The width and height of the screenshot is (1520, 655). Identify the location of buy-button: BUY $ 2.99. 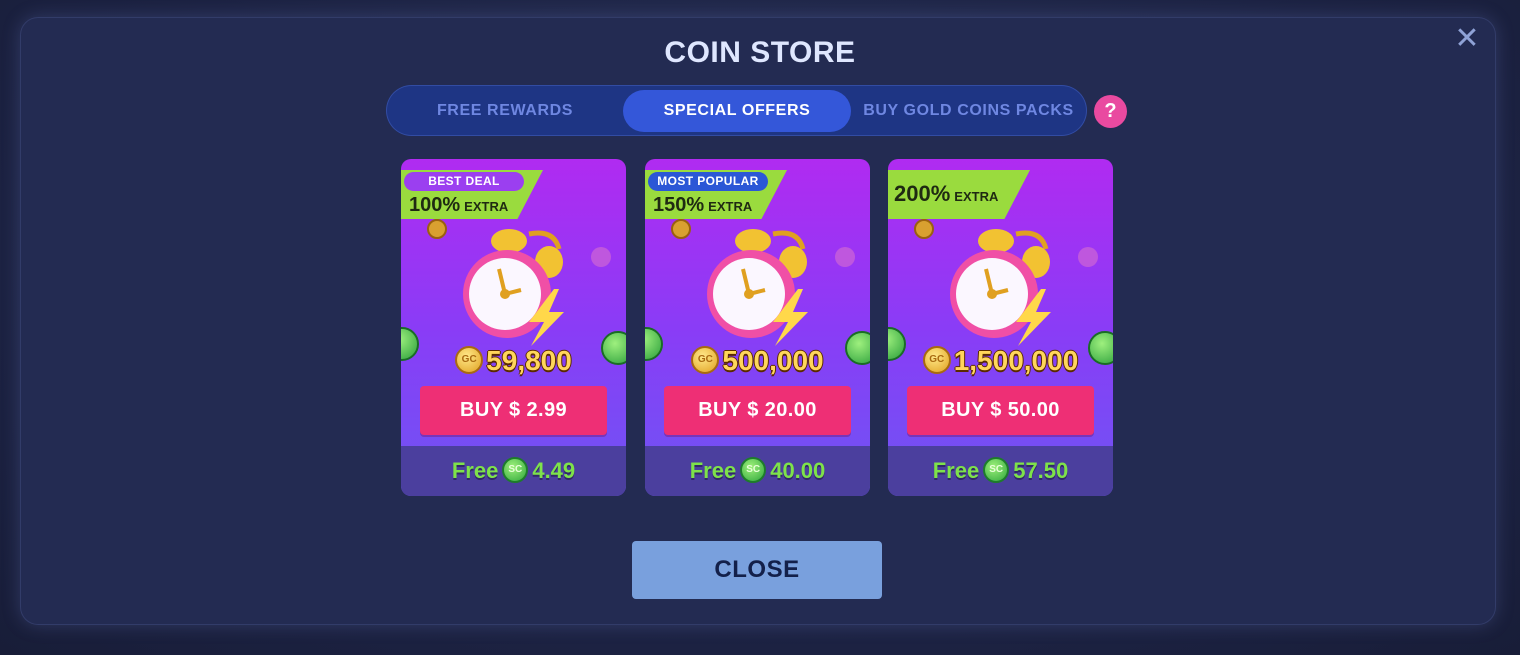
(513, 410).